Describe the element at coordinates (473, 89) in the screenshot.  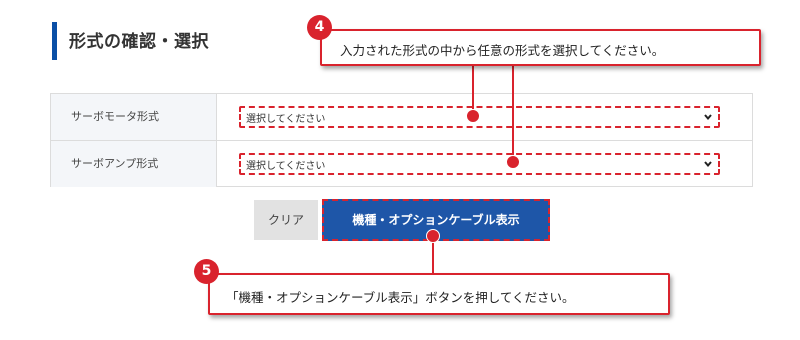
I see `callout-4-connector-a` at that location.